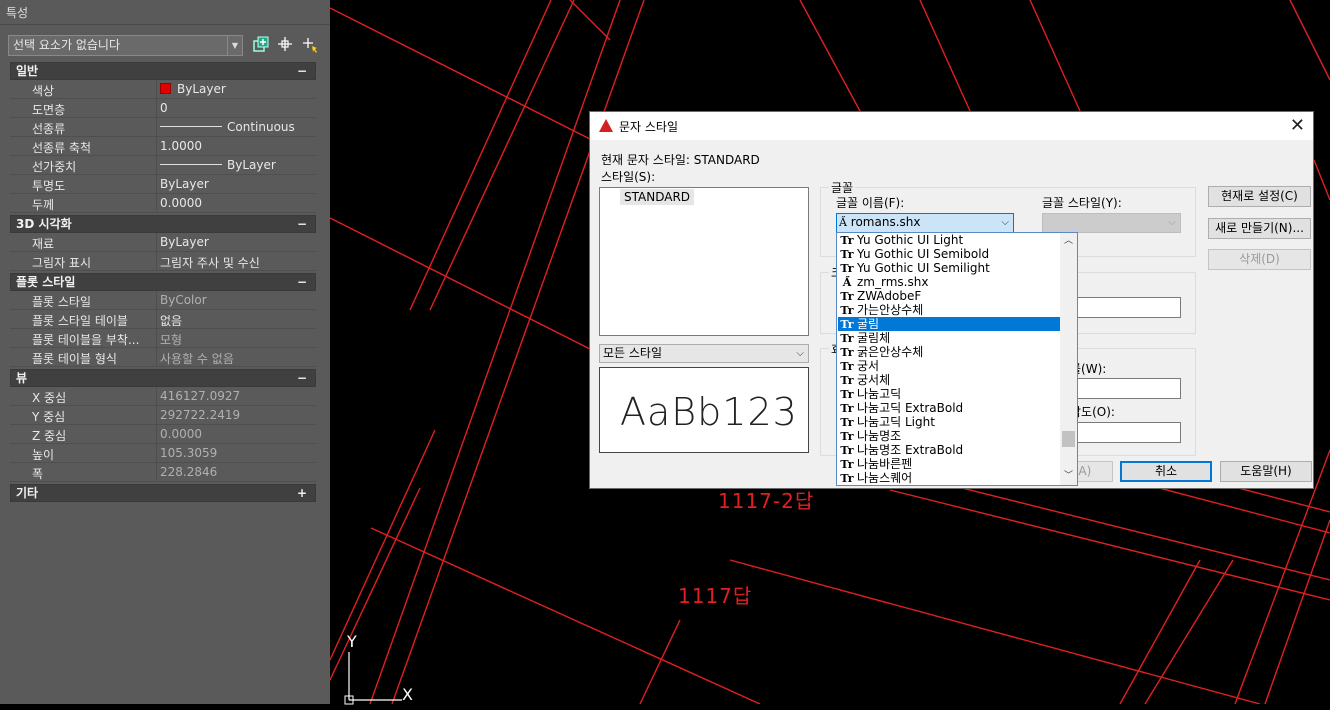 Image resolution: width=1330 pixels, height=710 pixels. What do you see at coordinates (163, 224) in the screenshot?
I see `section-header: 3D 시각화 −` at bounding box center [163, 224].